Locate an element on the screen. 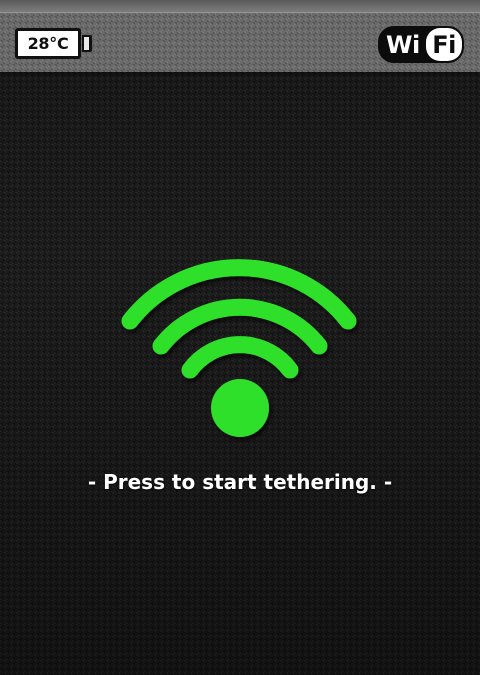 This screenshot has height=675, width=480. wifi-logo-fi: Fi is located at coordinates (444, 44).